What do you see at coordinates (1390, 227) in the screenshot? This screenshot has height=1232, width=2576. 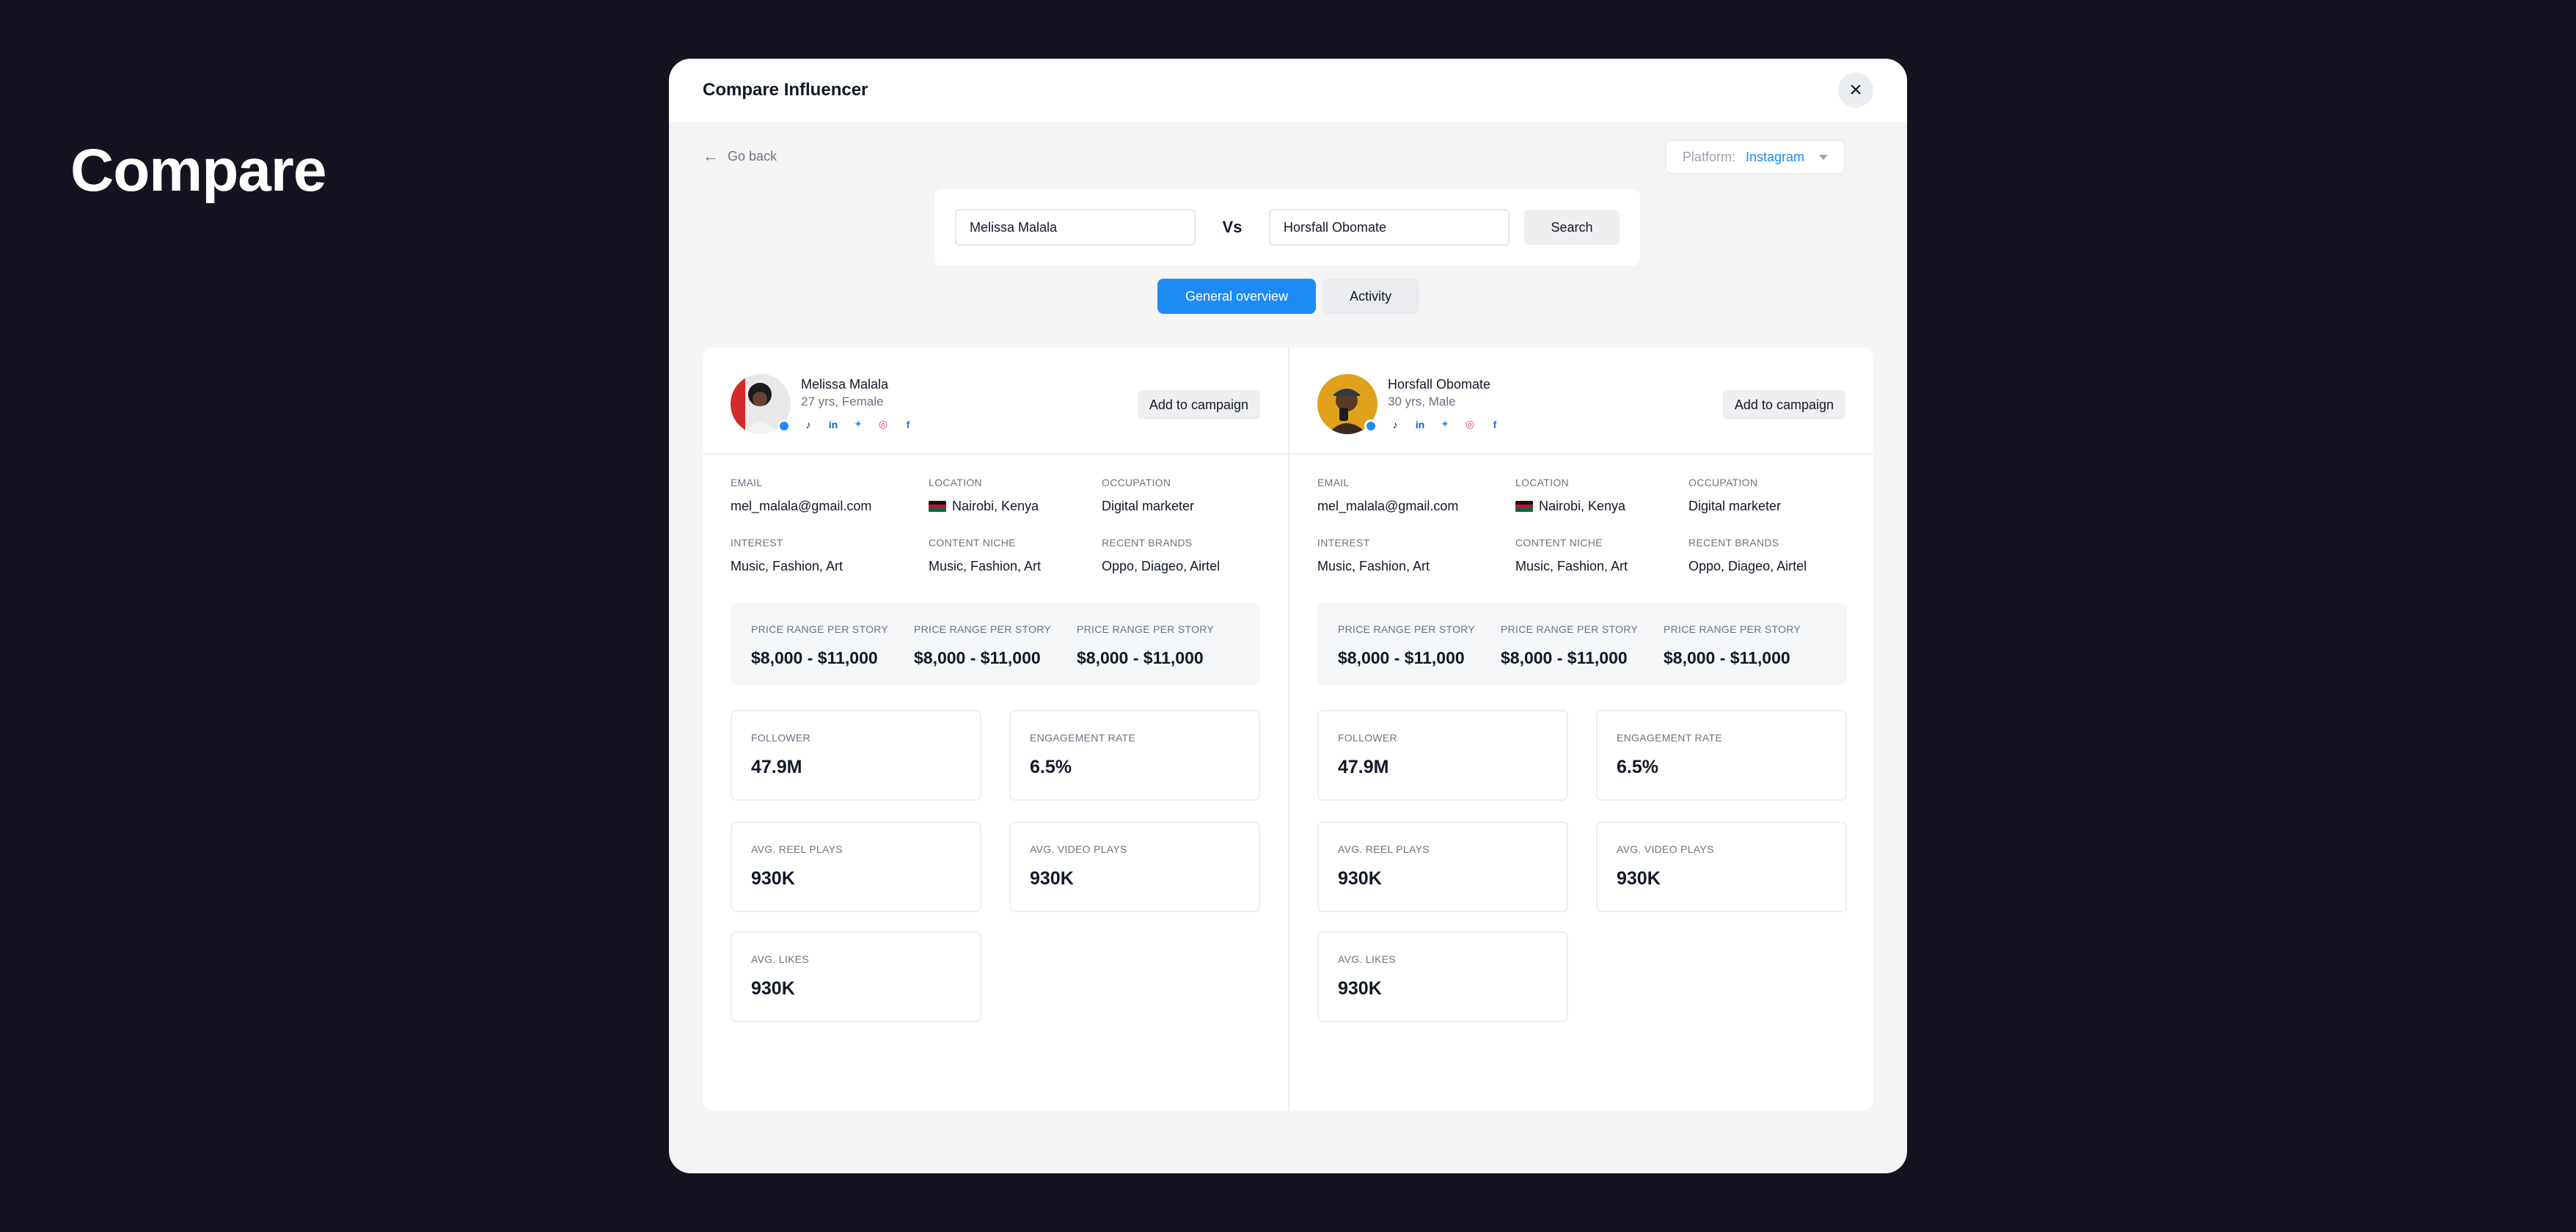 I see `influencer-b-input` at bounding box center [1390, 227].